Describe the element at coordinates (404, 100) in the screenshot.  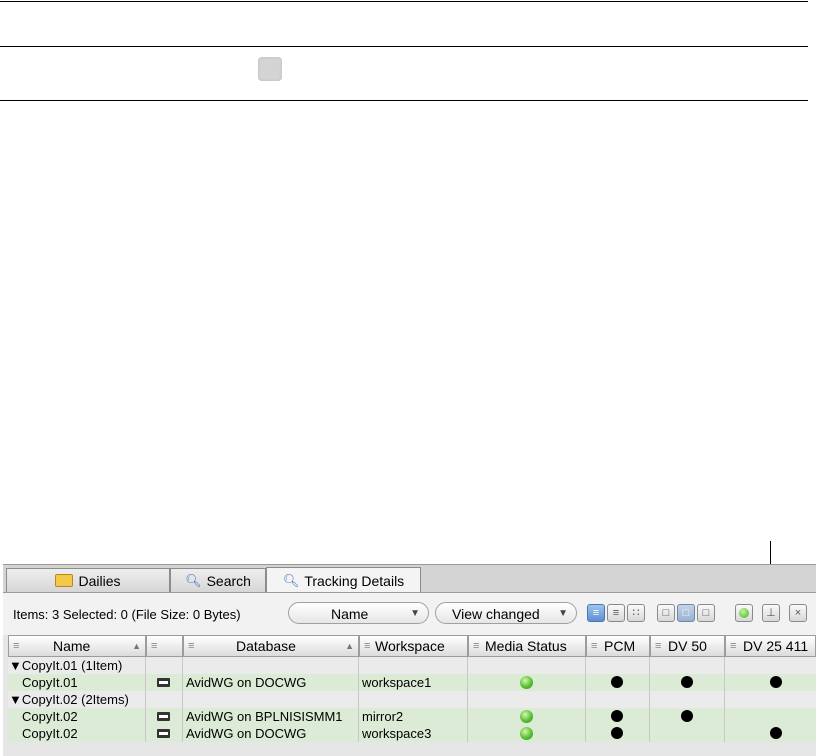
I see `rule-bottom` at that location.